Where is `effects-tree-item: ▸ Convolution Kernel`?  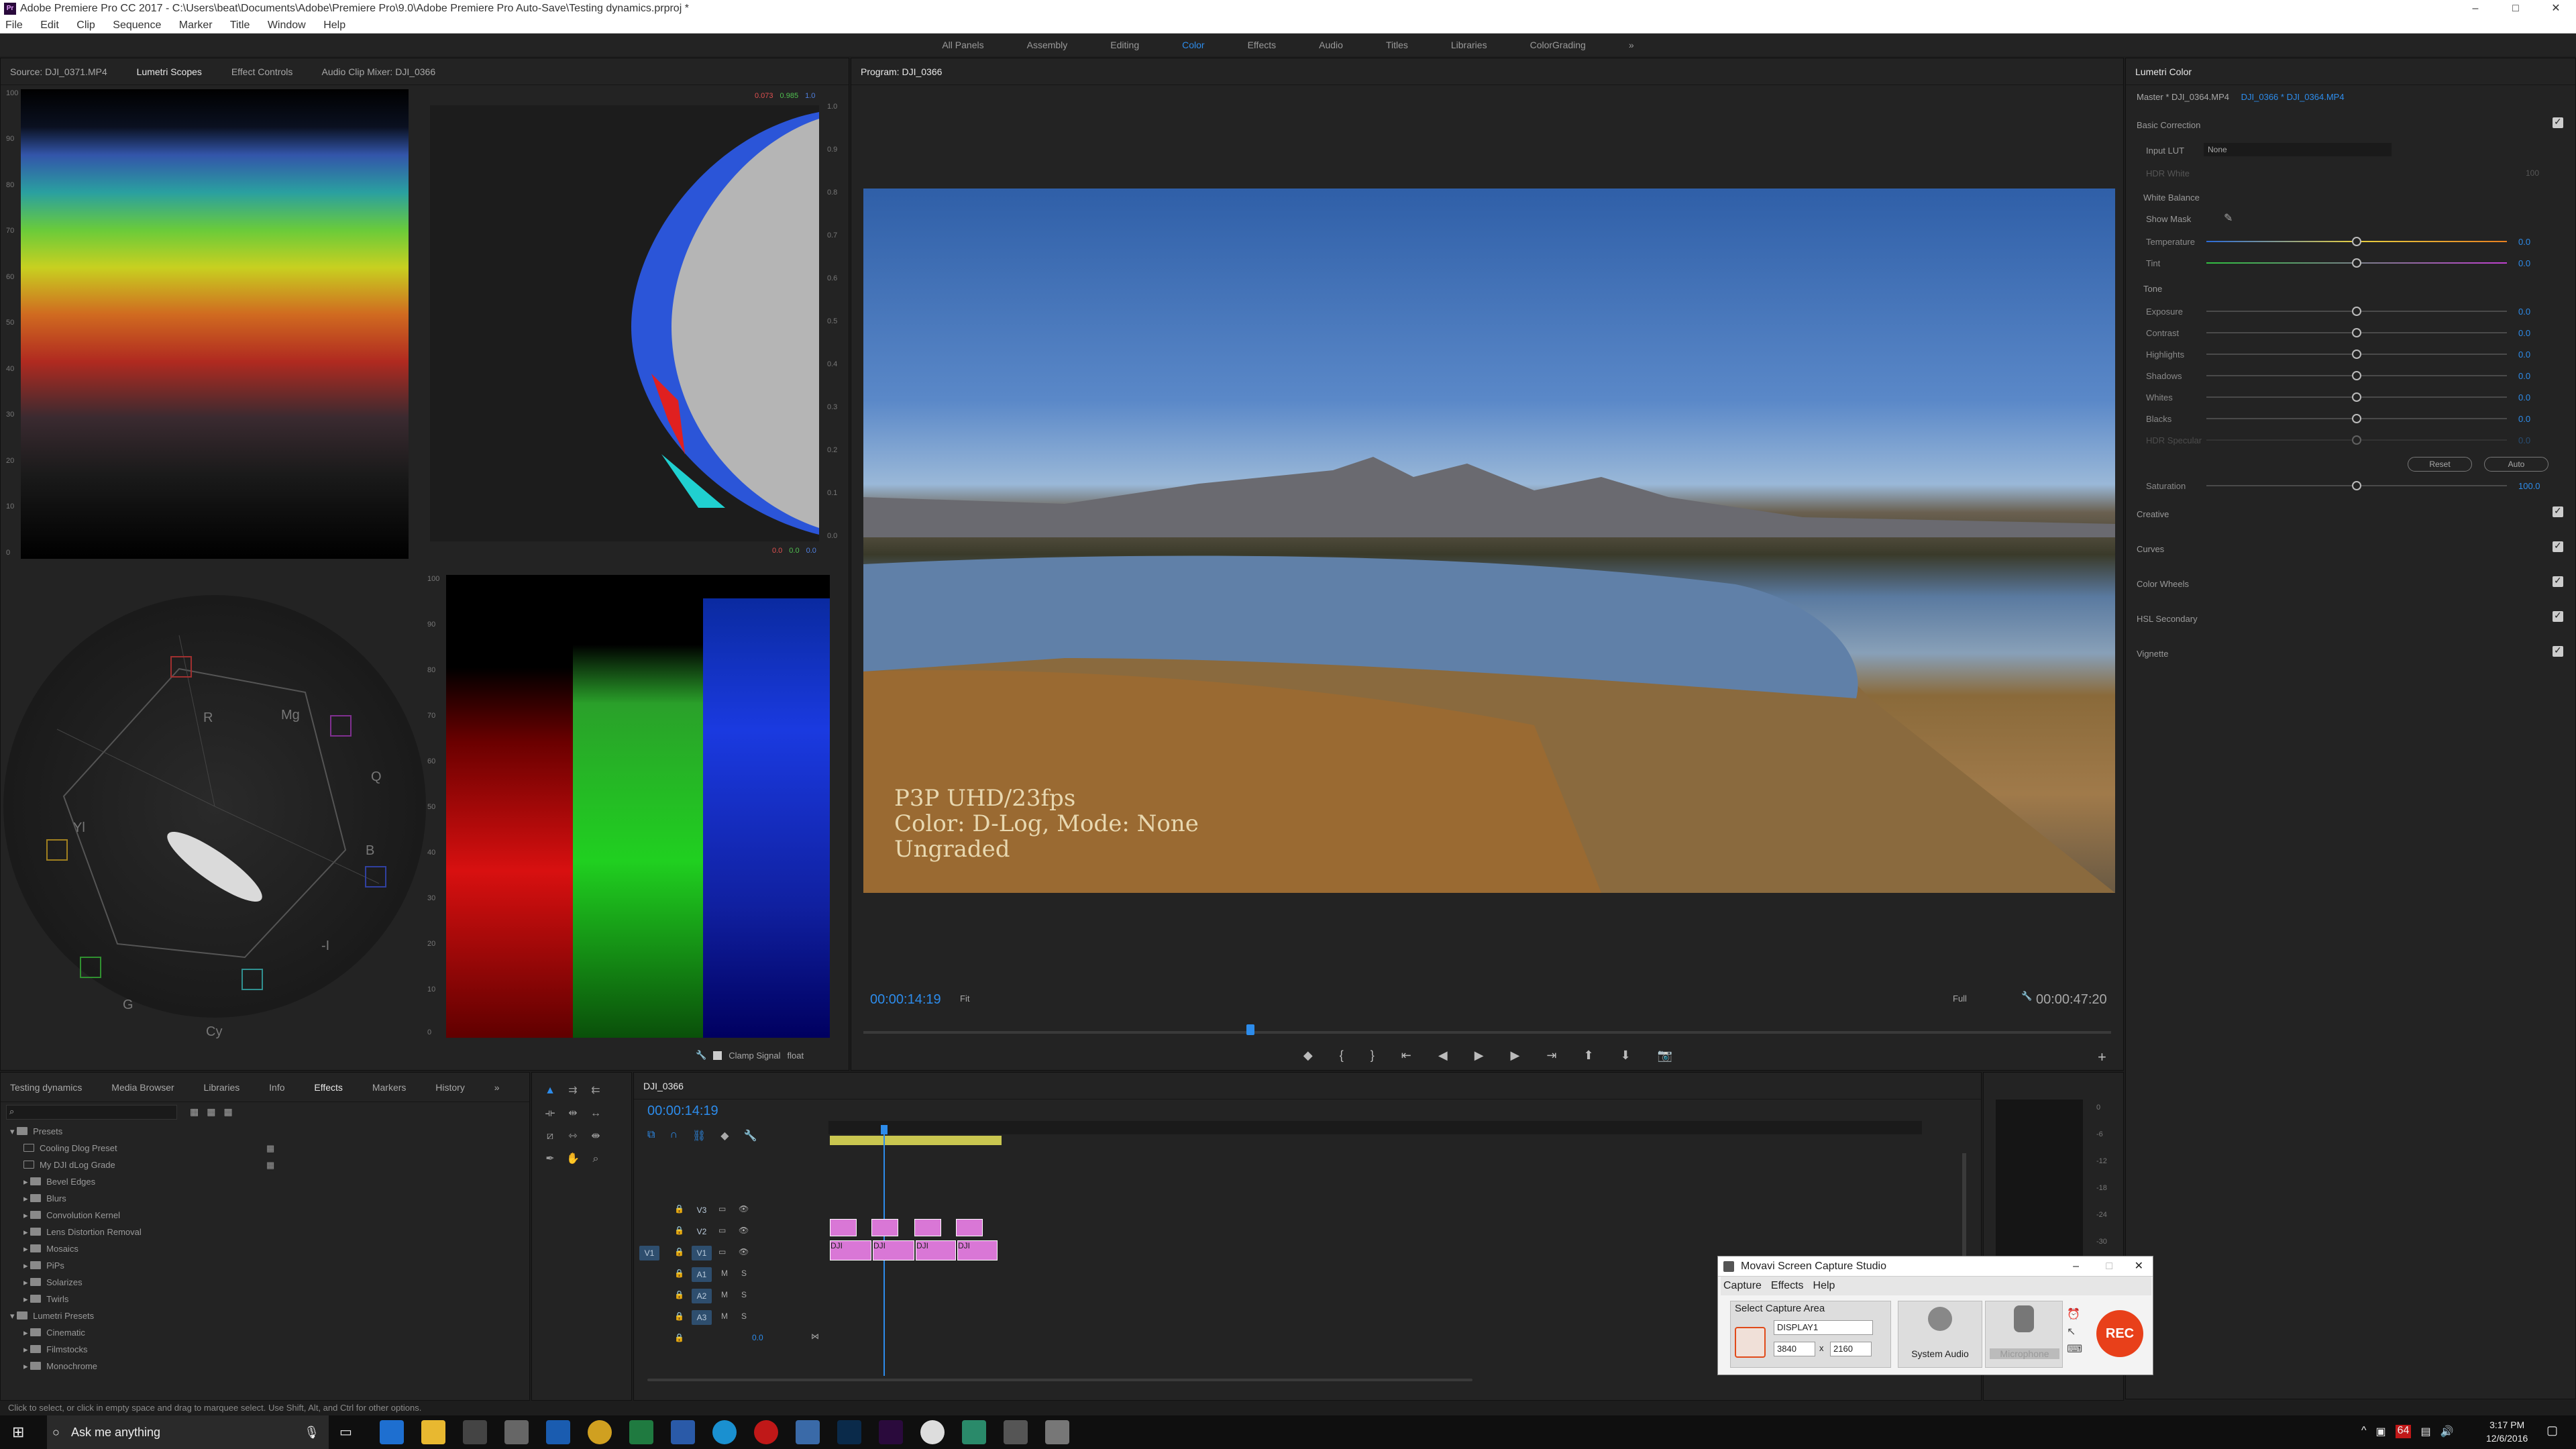
effects-tree-item: ▸ Convolution Kernel is located at coordinates (71, 1216).